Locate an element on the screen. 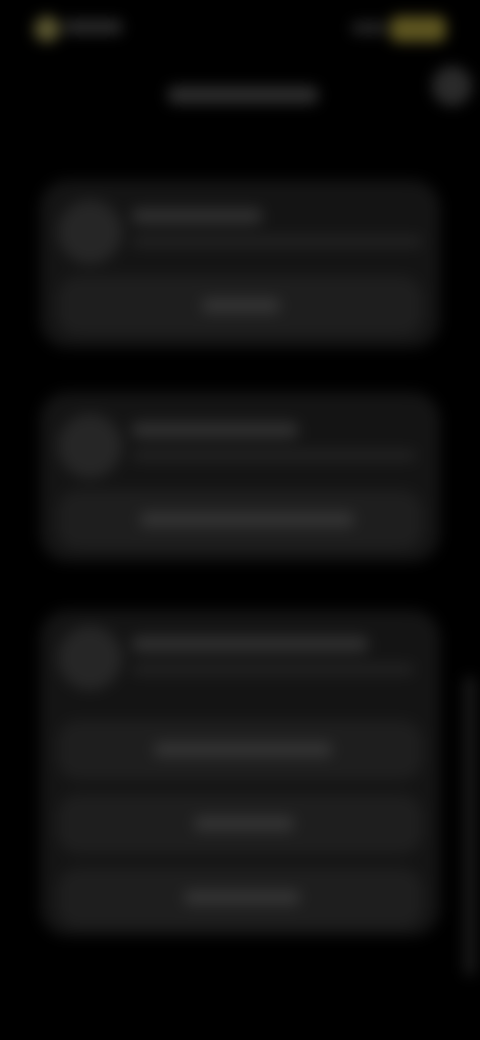 Image resolution: width=480 pixels, height=1040 pixels. card-1-button is located at coordinates (240, 306).